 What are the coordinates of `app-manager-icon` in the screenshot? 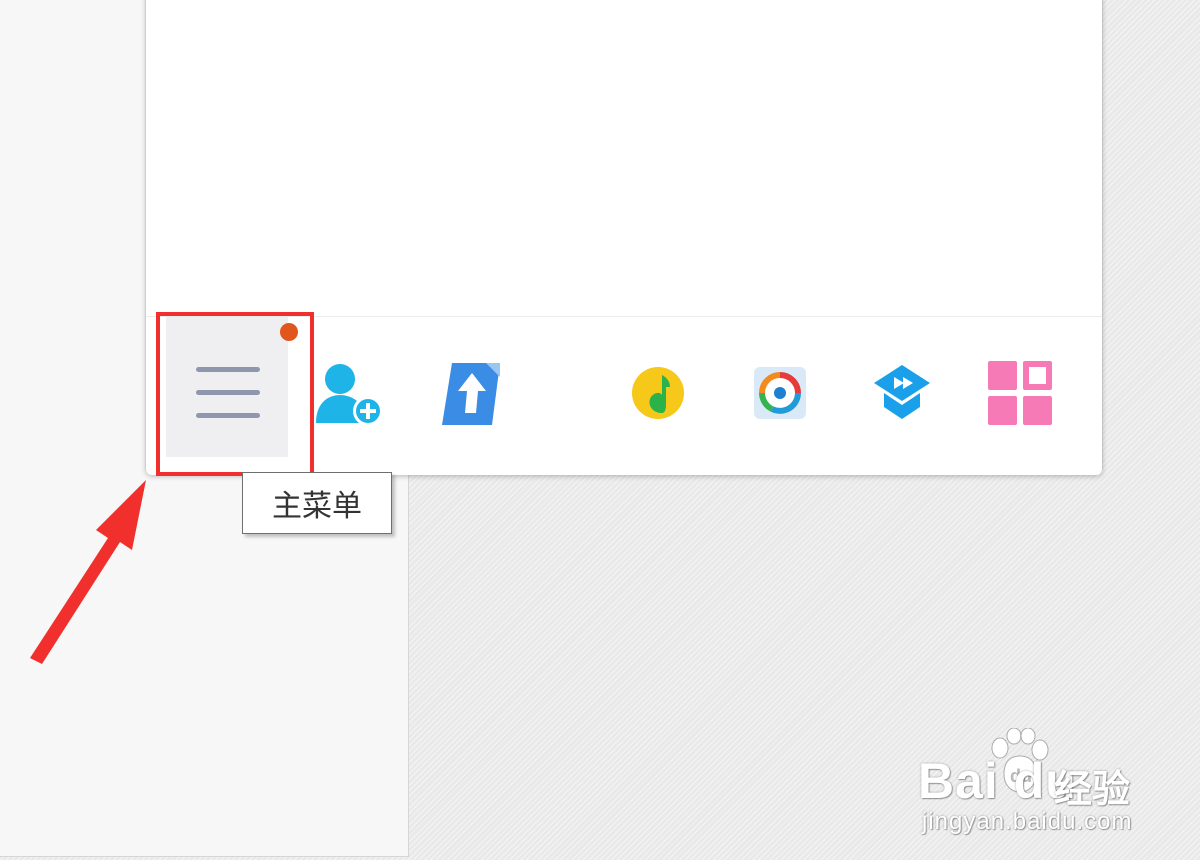 It's located at (1020, 393).